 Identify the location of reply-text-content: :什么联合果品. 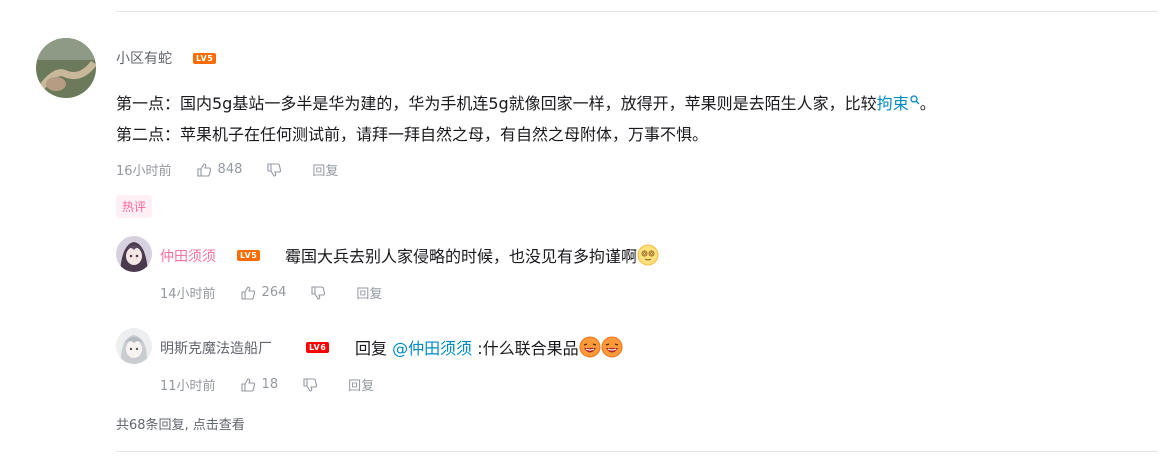
(528, 348).